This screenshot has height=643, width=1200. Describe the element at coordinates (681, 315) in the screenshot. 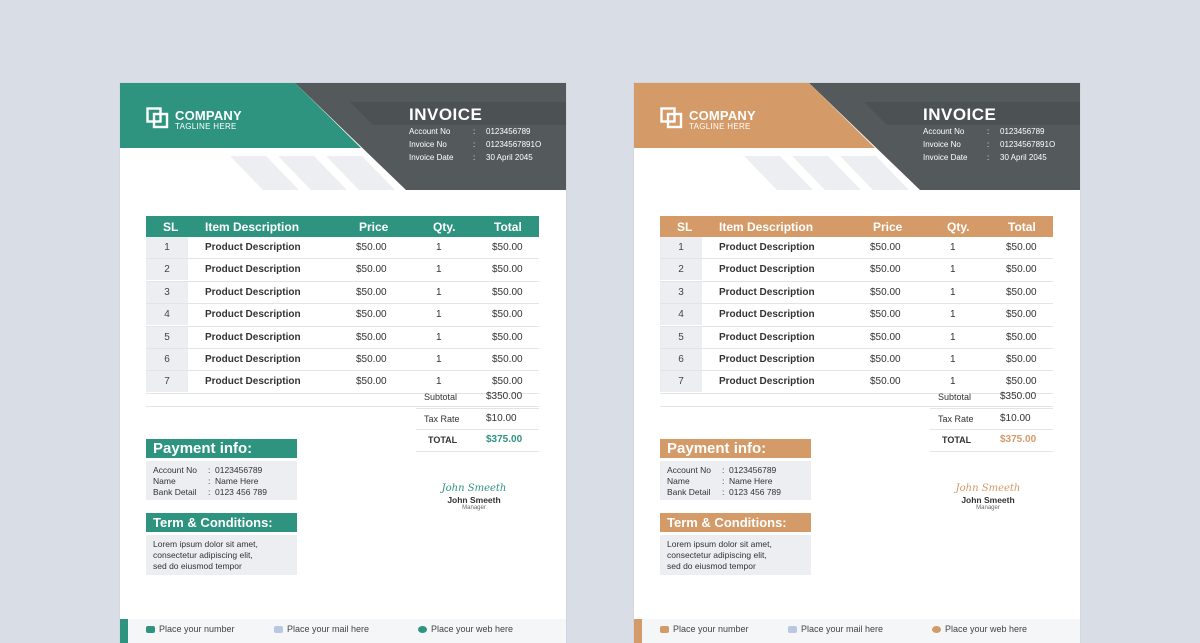

I see `row-sl: 4` at that location.